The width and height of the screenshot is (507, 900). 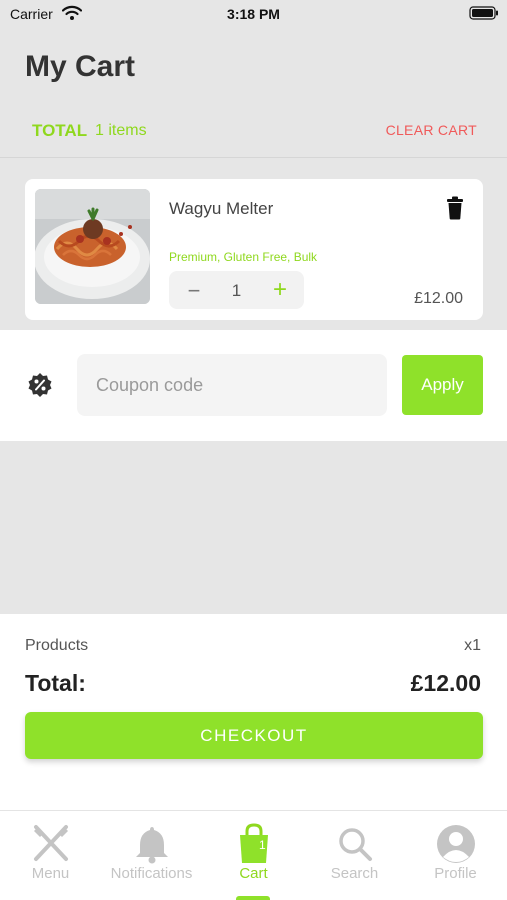 I want to click on checkout-button: CHECKOUT, so click(x=254, y=735).